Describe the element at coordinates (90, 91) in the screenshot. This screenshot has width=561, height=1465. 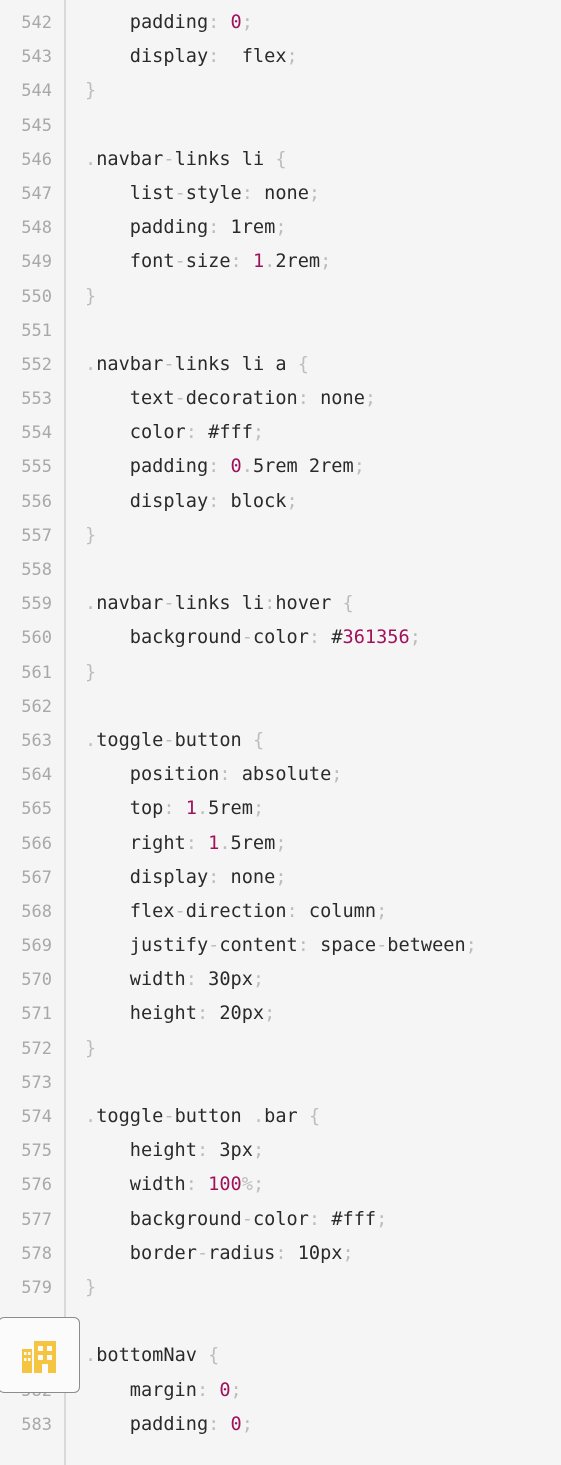
I see `code-text: }` at that location.